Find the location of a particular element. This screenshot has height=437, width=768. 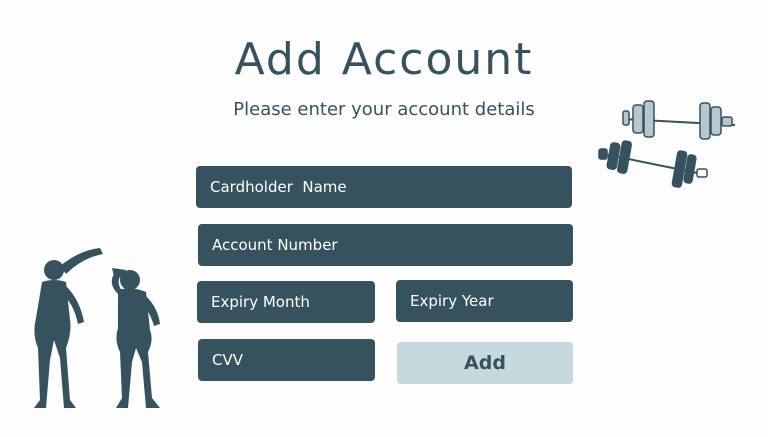

add-button: Add is located at coordinates (485, 363).